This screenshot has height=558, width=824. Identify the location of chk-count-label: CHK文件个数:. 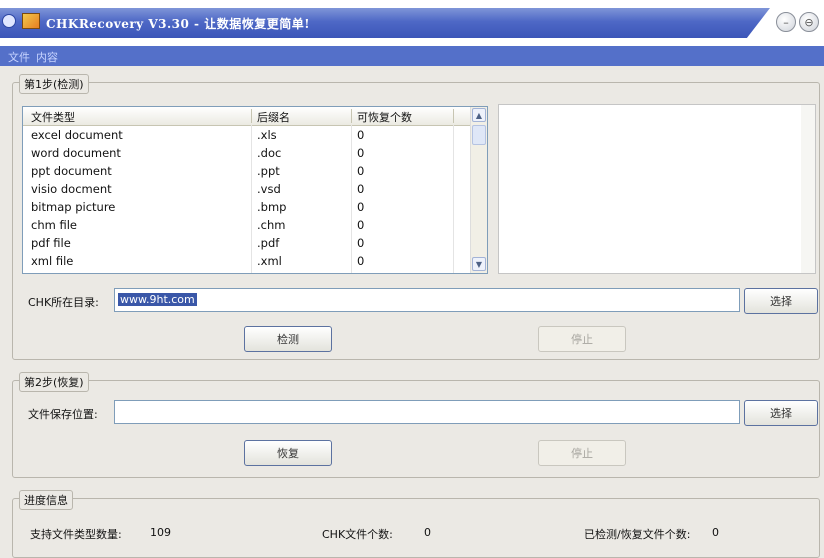
(357, 534).